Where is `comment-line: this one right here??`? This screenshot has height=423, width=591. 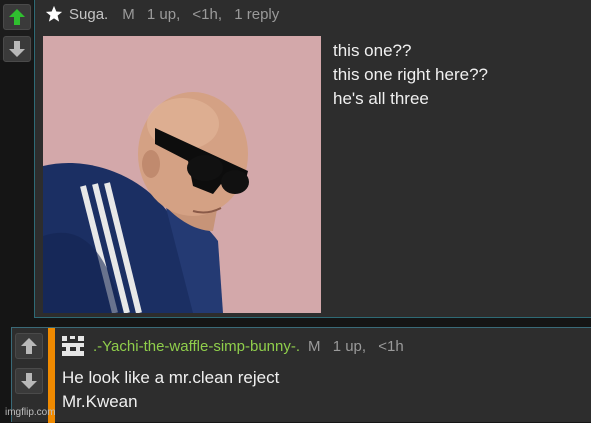 comment-line: this one right here?? is located at coordinates (410, 74).